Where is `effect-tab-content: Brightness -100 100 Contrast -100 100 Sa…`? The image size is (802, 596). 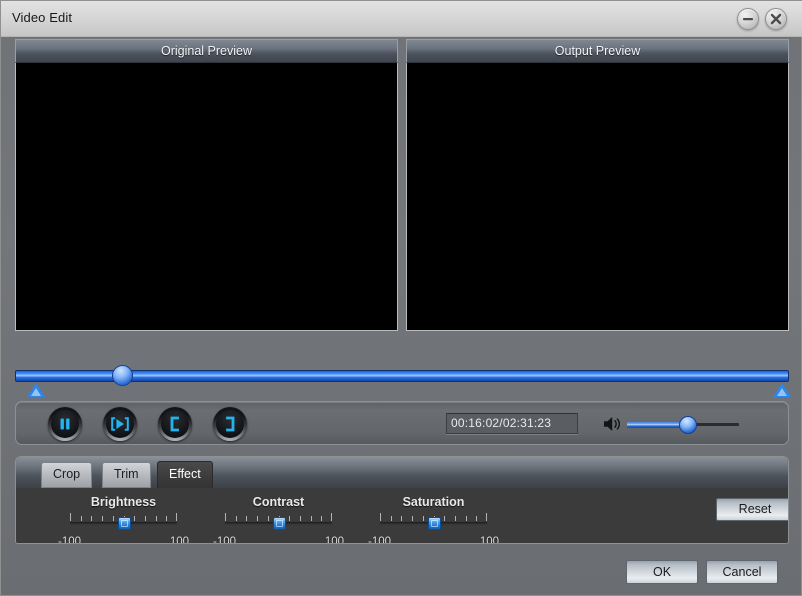
effect-tab-content: Brightness -100 100 Contrast -100 100 Sa… is located at coordinates (402, 515).